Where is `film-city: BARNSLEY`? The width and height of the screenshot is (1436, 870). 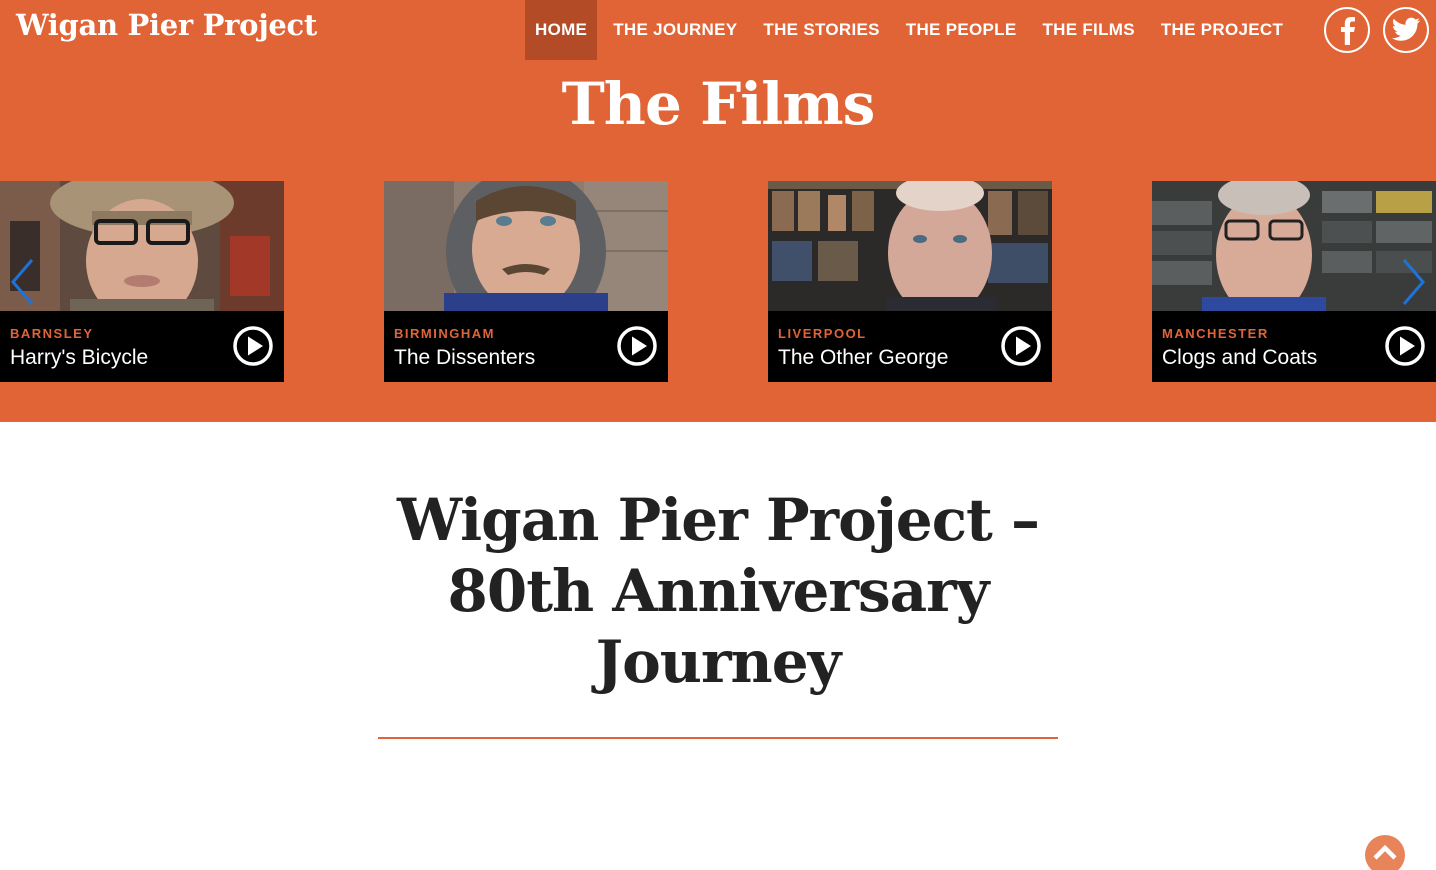
film-city: BARNSLEY is located at coordinates (52, 333).